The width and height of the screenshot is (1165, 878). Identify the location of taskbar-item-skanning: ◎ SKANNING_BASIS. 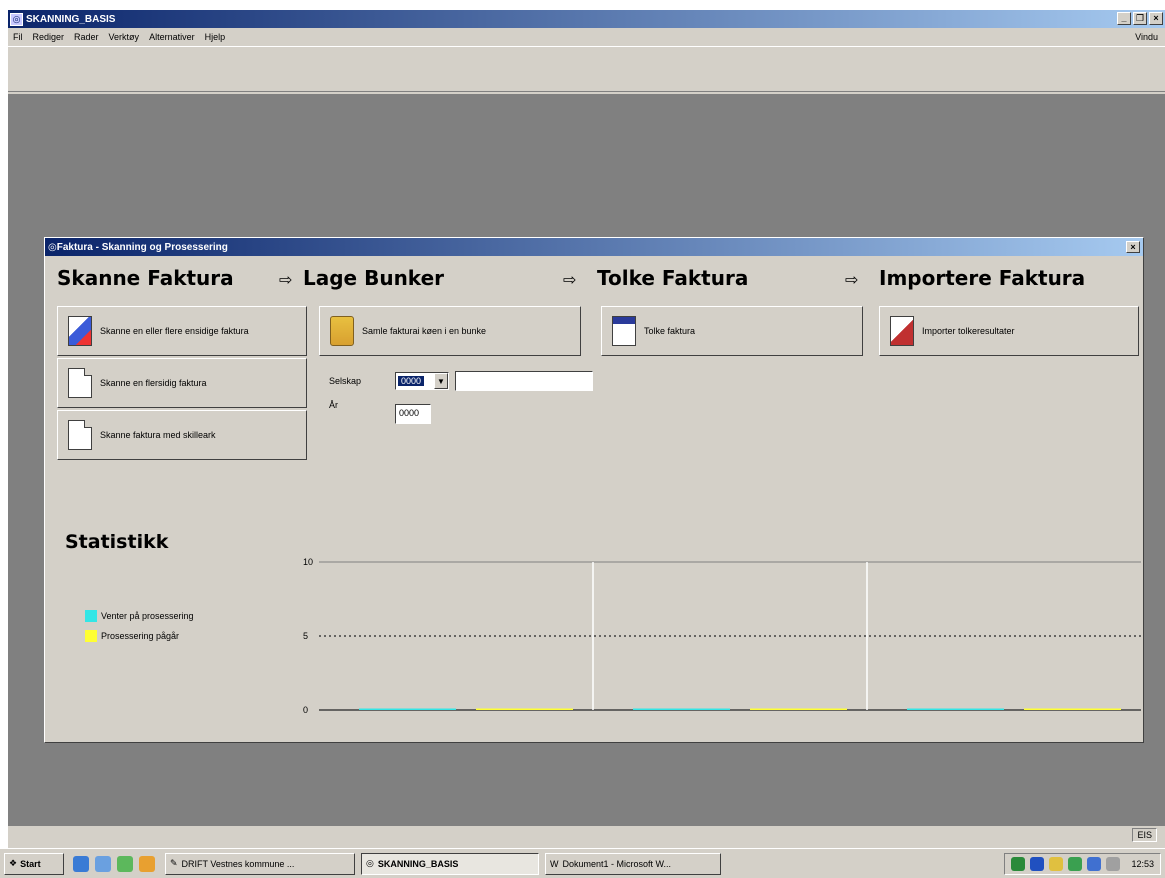
(450, 863).